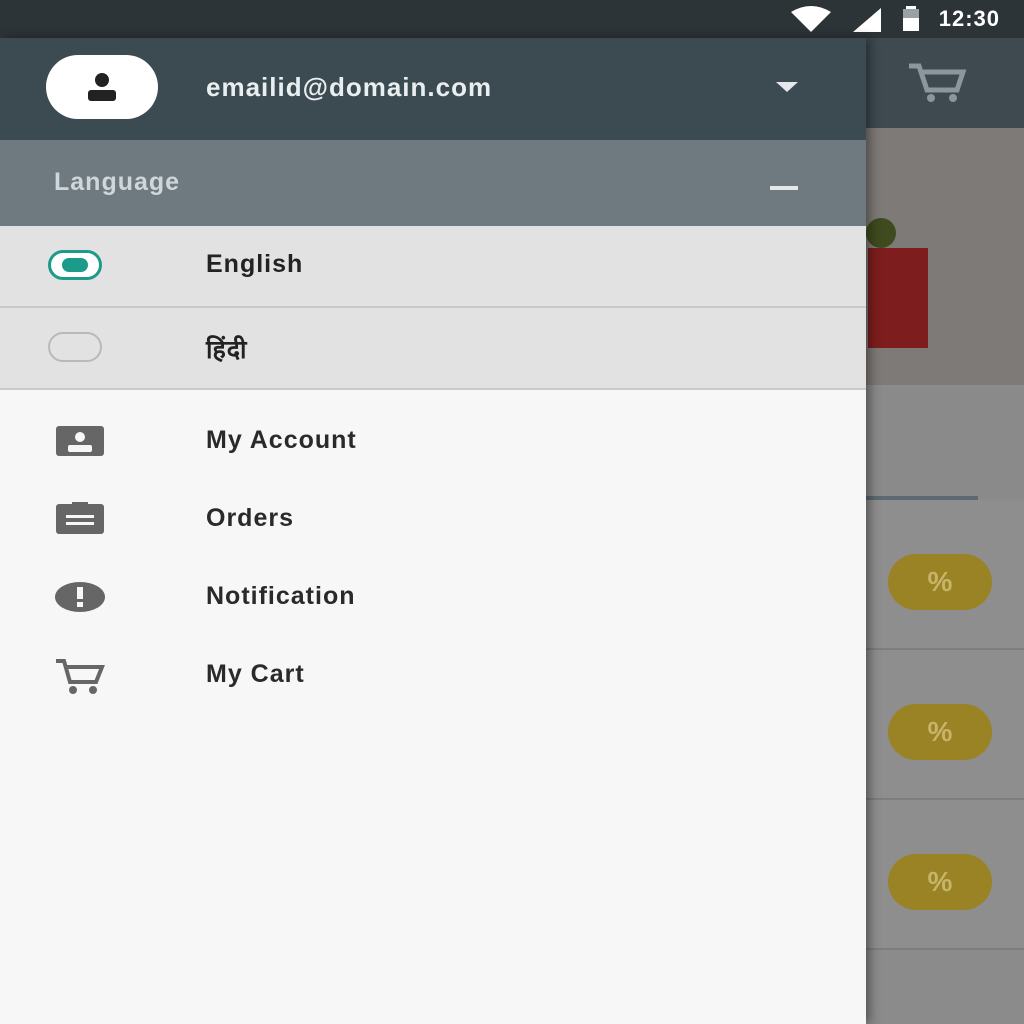 The image size is (1024, 1024). What do you see at coordinates (255, 674) in the screenshot?
I see `menu-item-label: My Cart` at bounding box center [255, 674].